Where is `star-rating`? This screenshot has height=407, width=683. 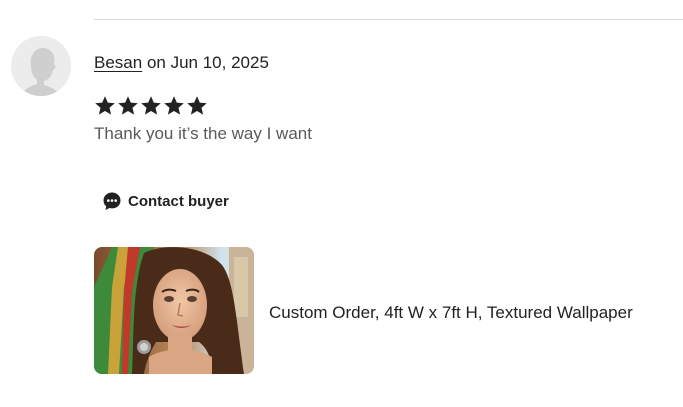 star-rating is located at coordinates (151, 106).